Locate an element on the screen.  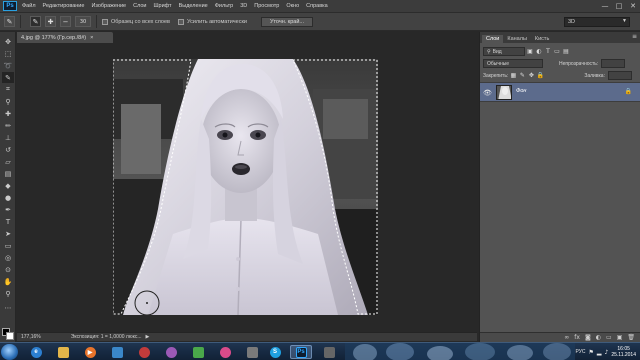
filter-adjustment-icon: ◐ is located at coordinates (539, 52).